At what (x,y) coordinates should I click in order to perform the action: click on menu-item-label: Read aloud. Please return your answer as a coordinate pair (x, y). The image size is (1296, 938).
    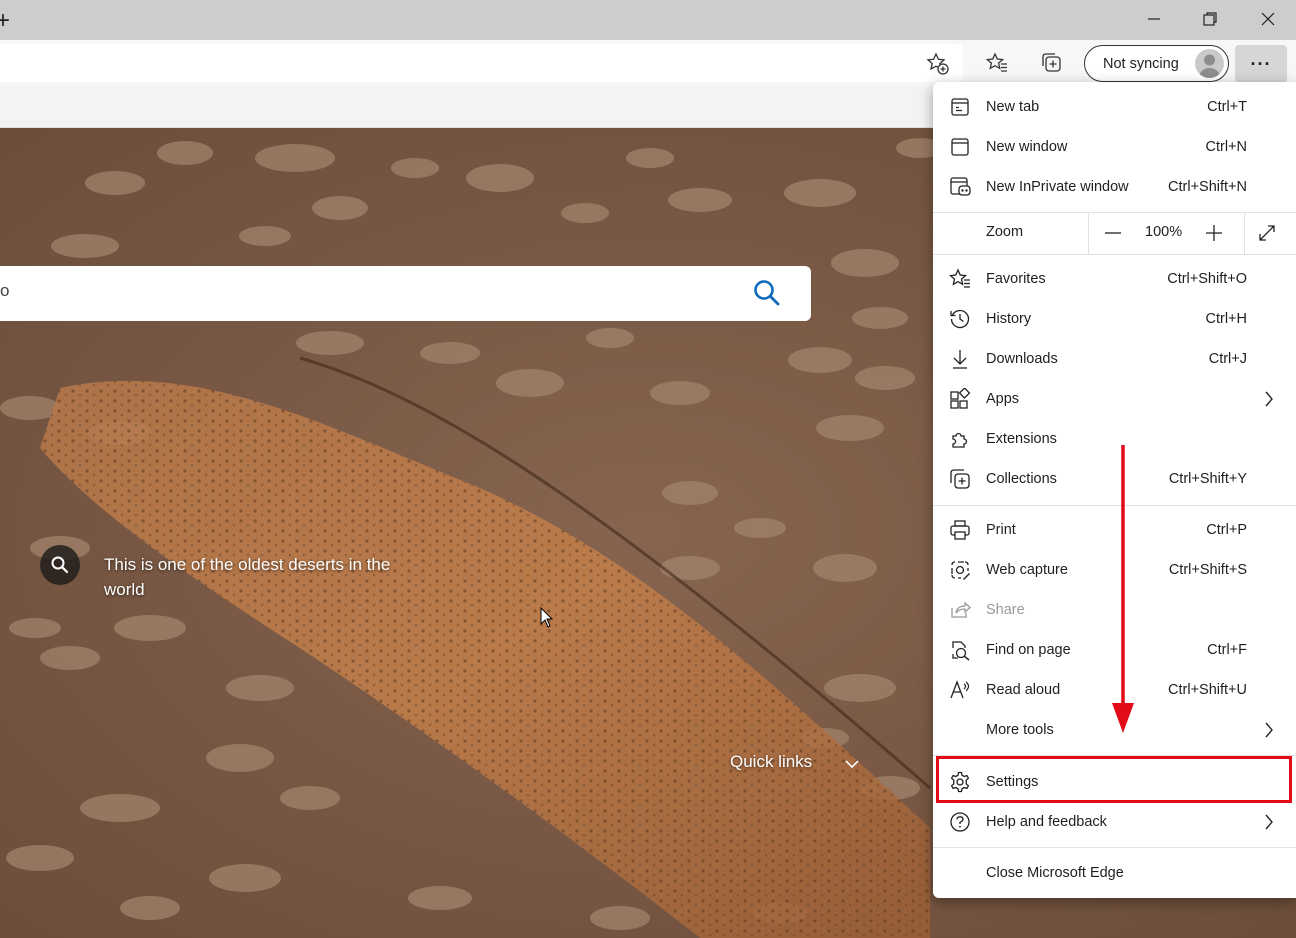
    Looking at the image, I should click on (1023, 690).